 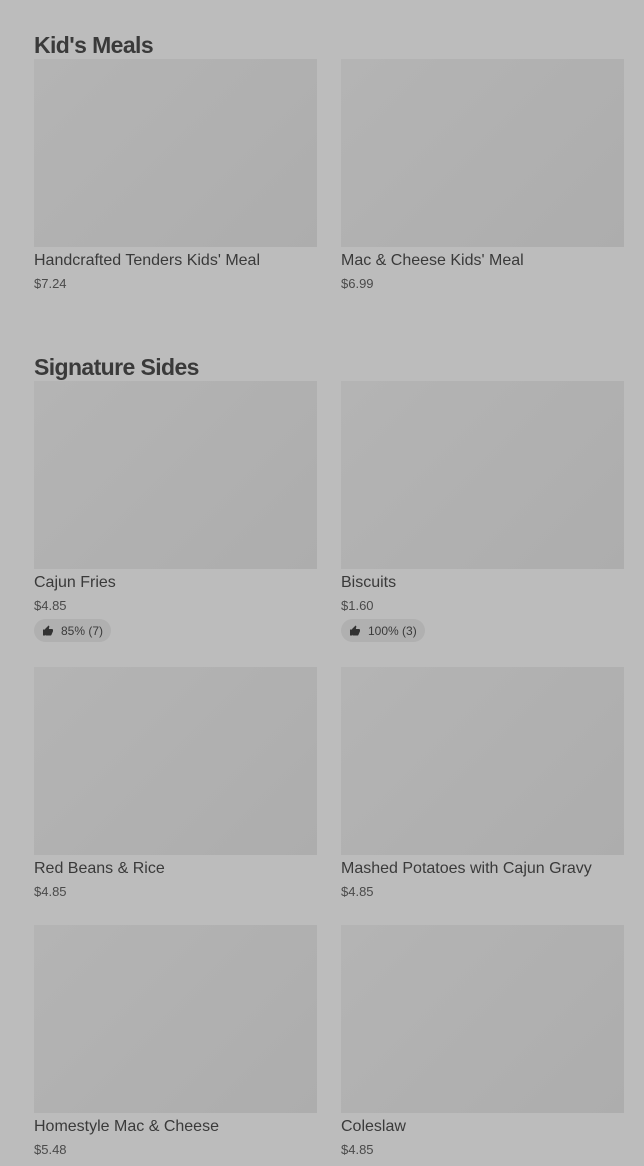 I want to click on section-title-signature-sides: Signature Sides, so click(x=116, y=367).